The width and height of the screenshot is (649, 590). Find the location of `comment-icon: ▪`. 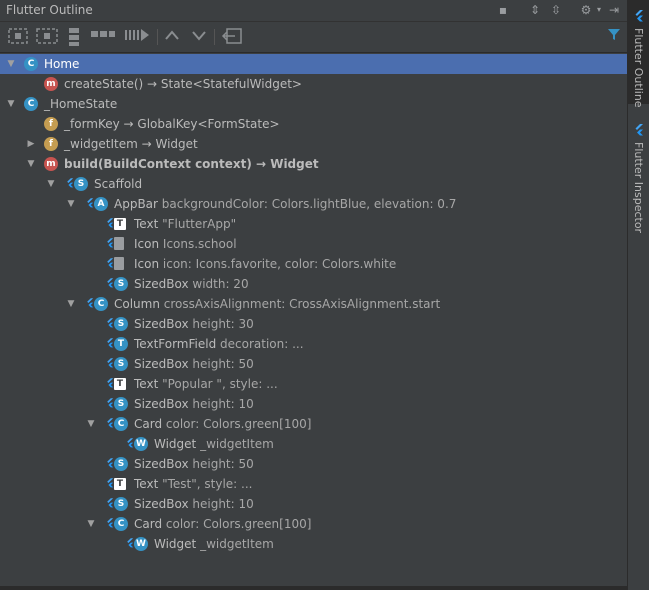

comment-icon: ▪ is located at coordinates (503, 10).